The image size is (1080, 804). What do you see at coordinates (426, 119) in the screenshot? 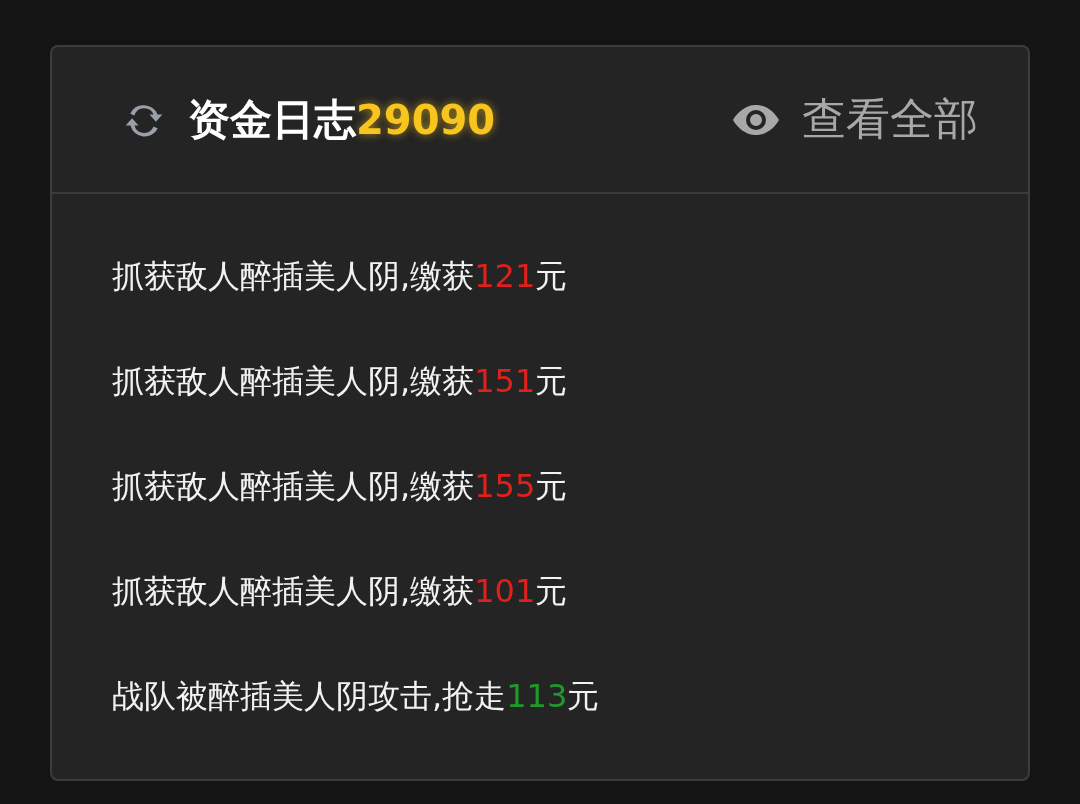
I see `fund-total: 29090` at bounding box center [426, 119].